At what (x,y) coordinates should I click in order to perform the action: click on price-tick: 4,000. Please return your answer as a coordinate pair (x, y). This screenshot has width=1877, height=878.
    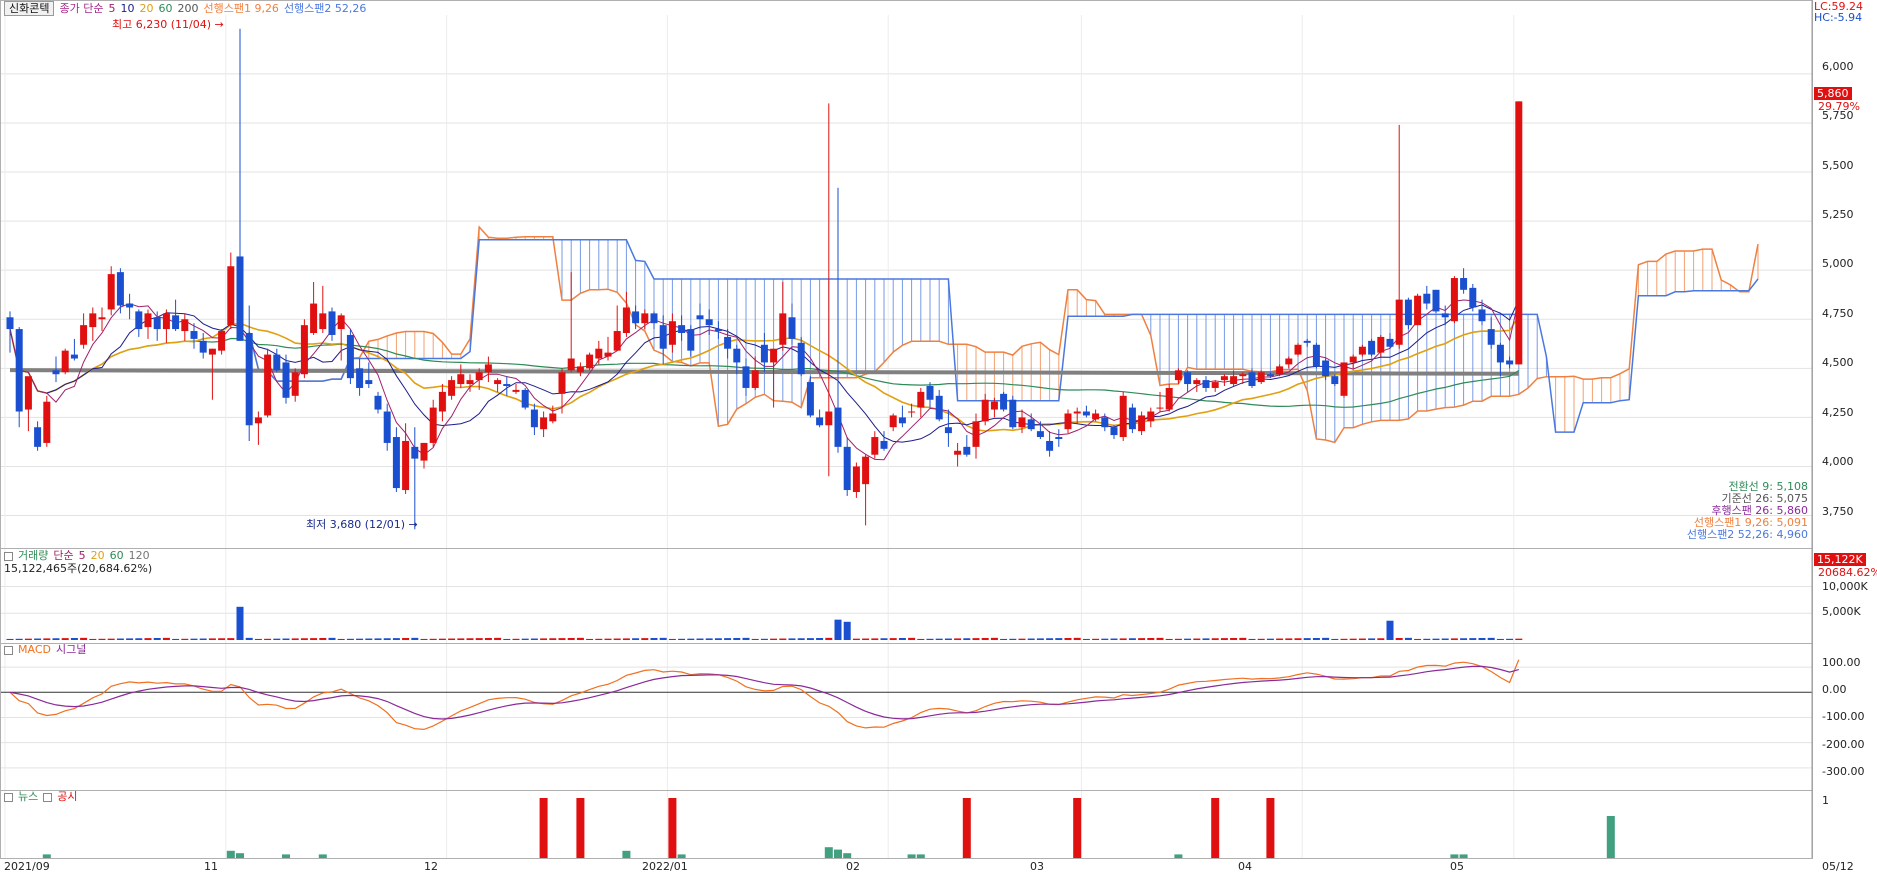
    Looking at the image, I should click on (1838, 461).